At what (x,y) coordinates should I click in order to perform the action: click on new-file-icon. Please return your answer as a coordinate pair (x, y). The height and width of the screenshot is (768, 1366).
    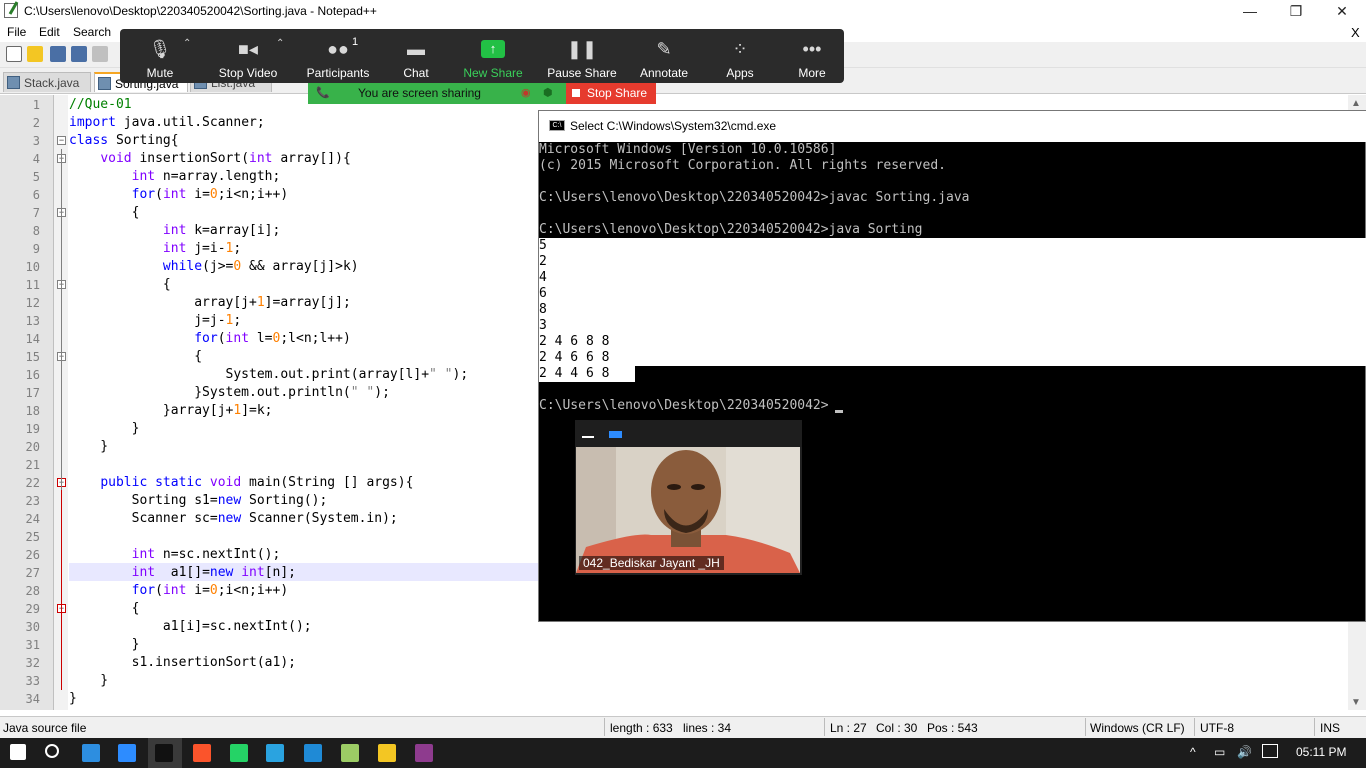
    Looking at the image, I should click on (14, 54).